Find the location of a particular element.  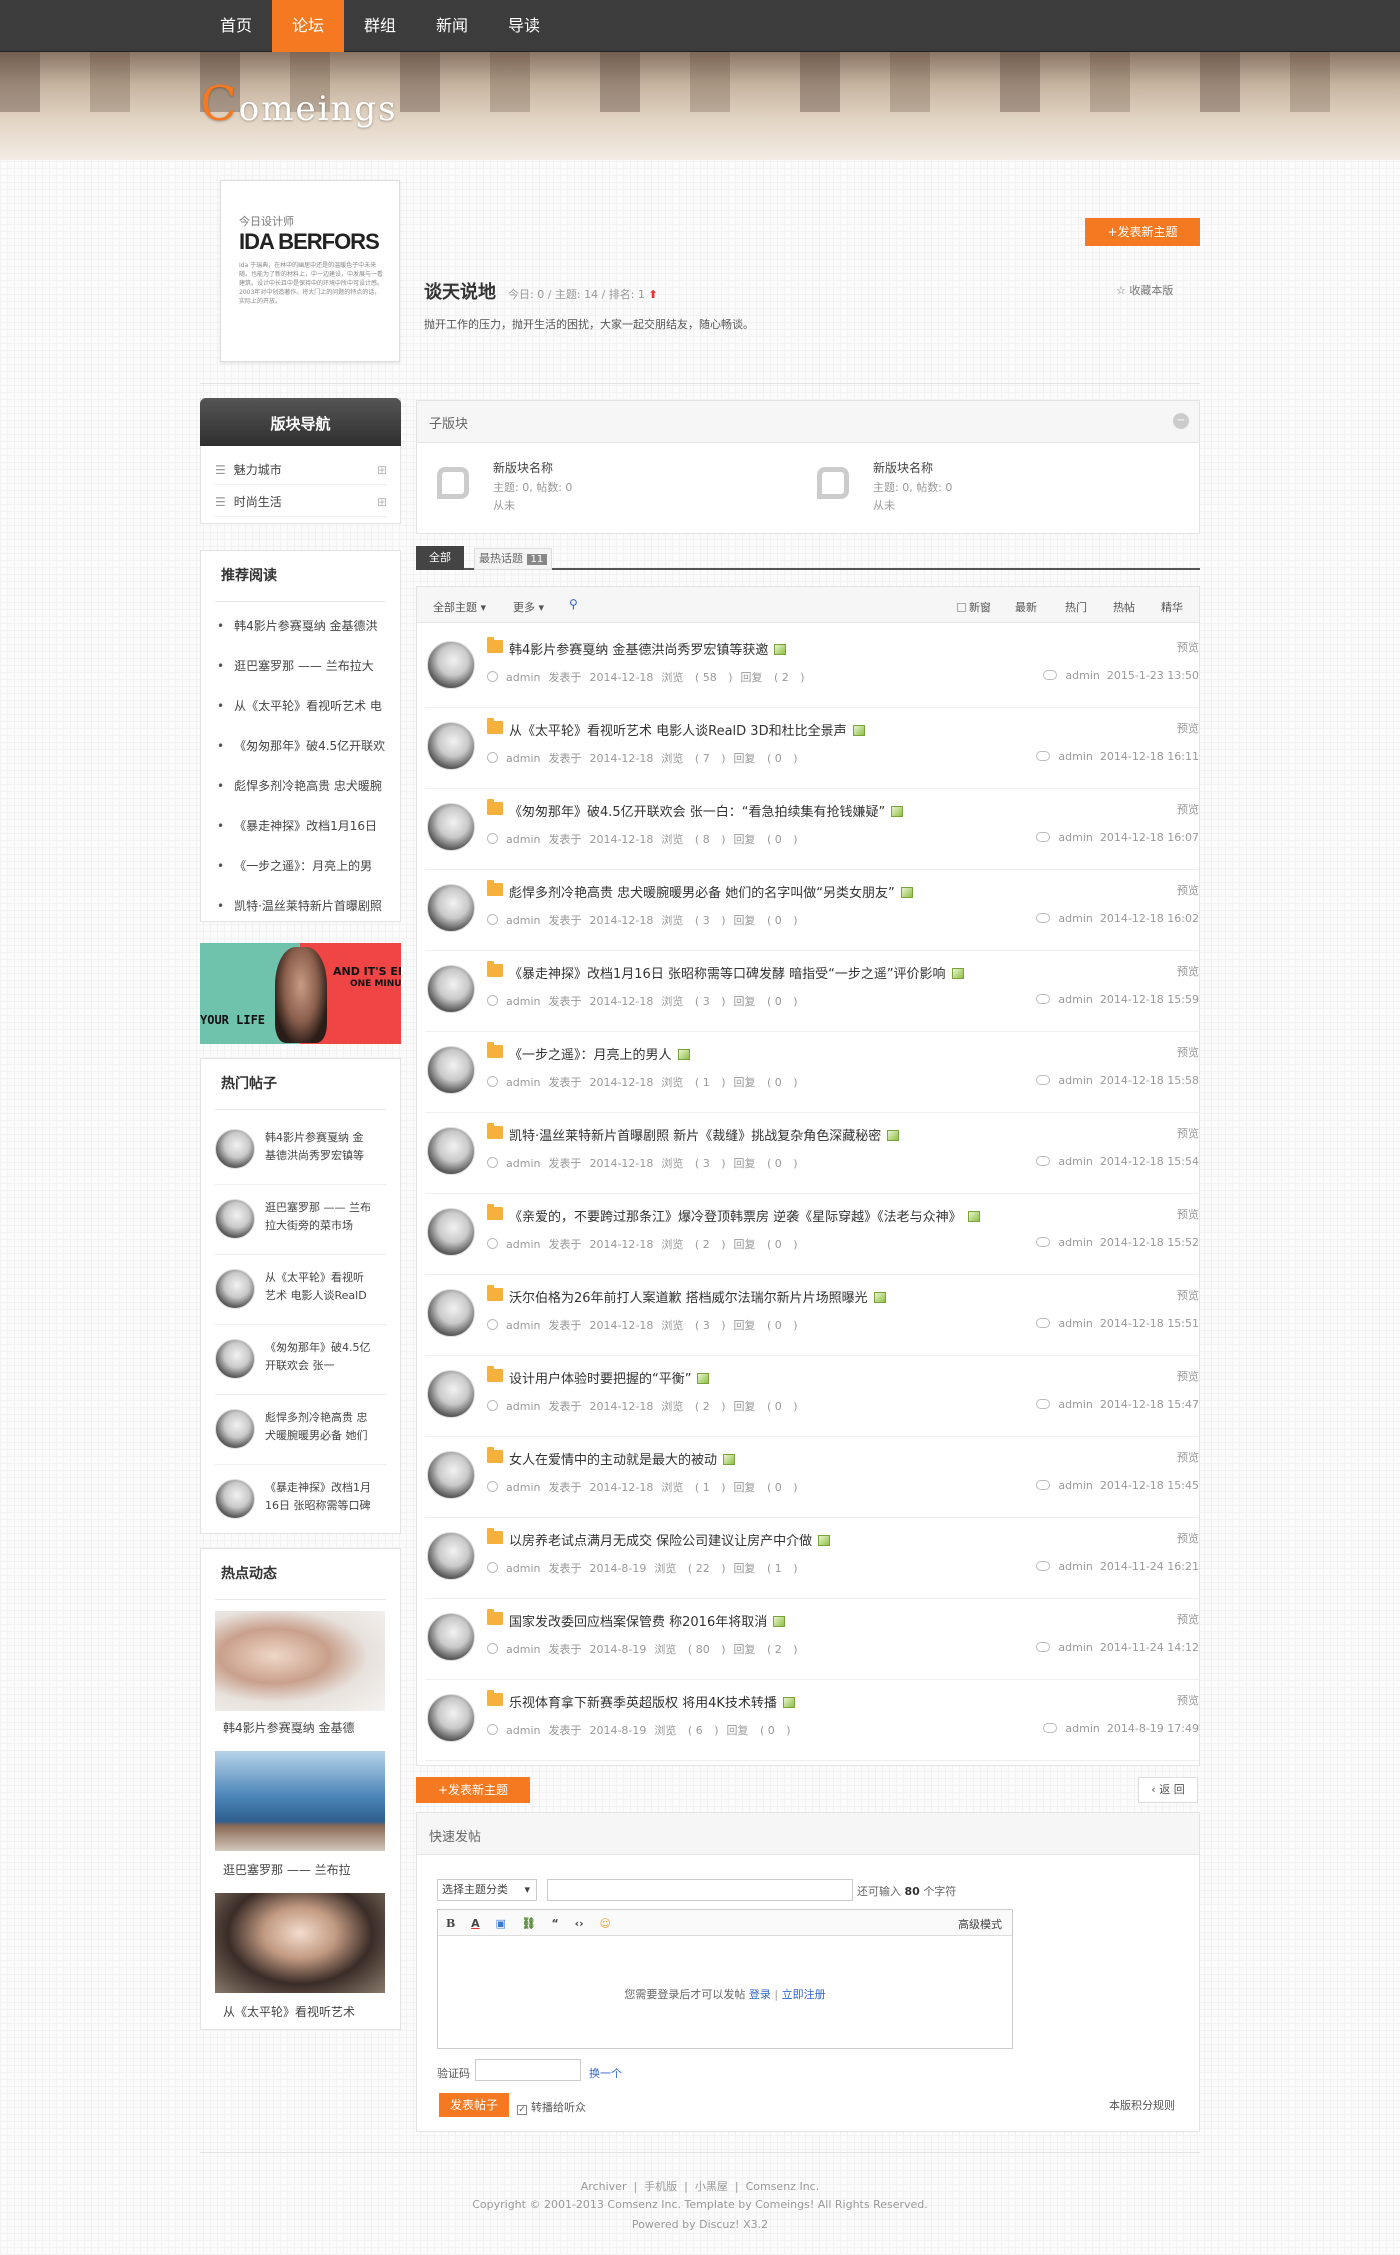

recommended-item: 彪悍多剂冷艳高贵 忠犬暖腕 is located at coordinates (300, 786).